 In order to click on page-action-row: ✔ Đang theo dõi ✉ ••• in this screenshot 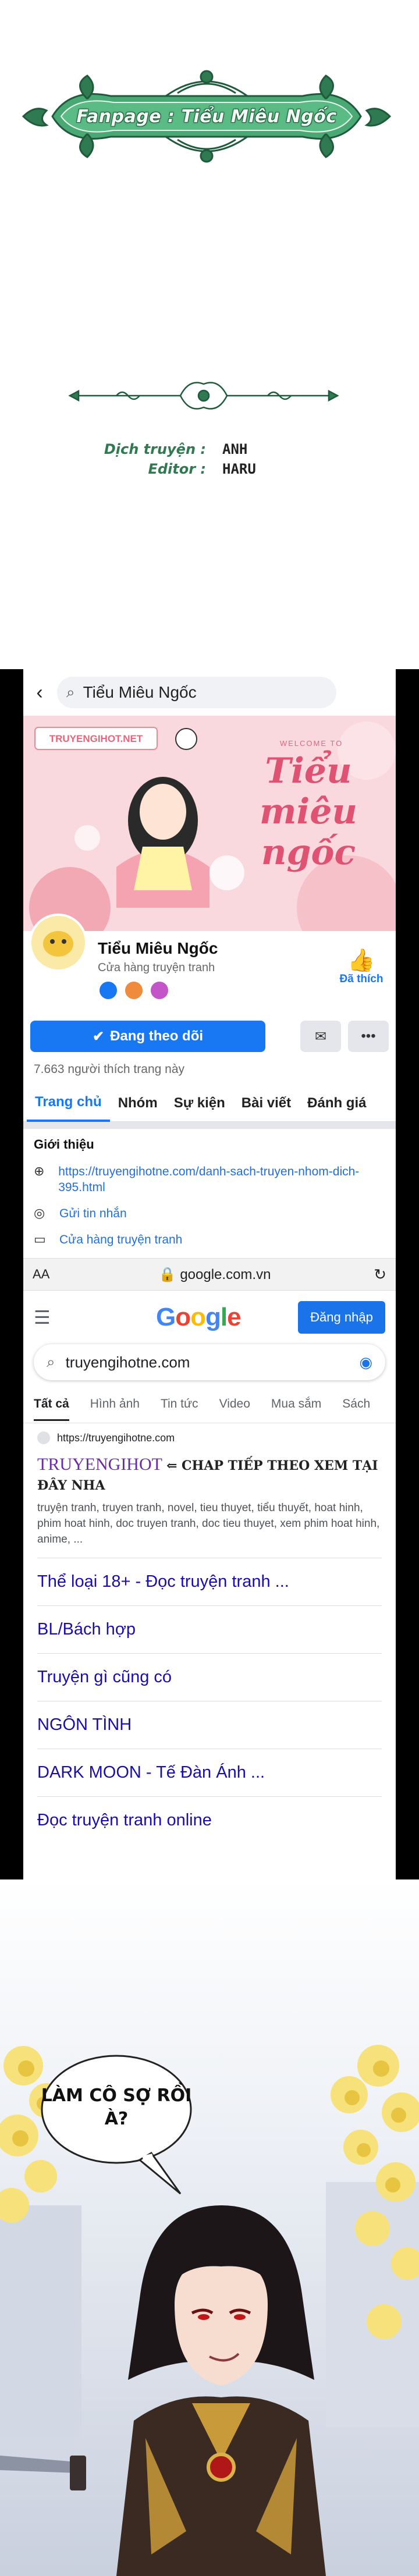, I will do `click(210, 1036)`.